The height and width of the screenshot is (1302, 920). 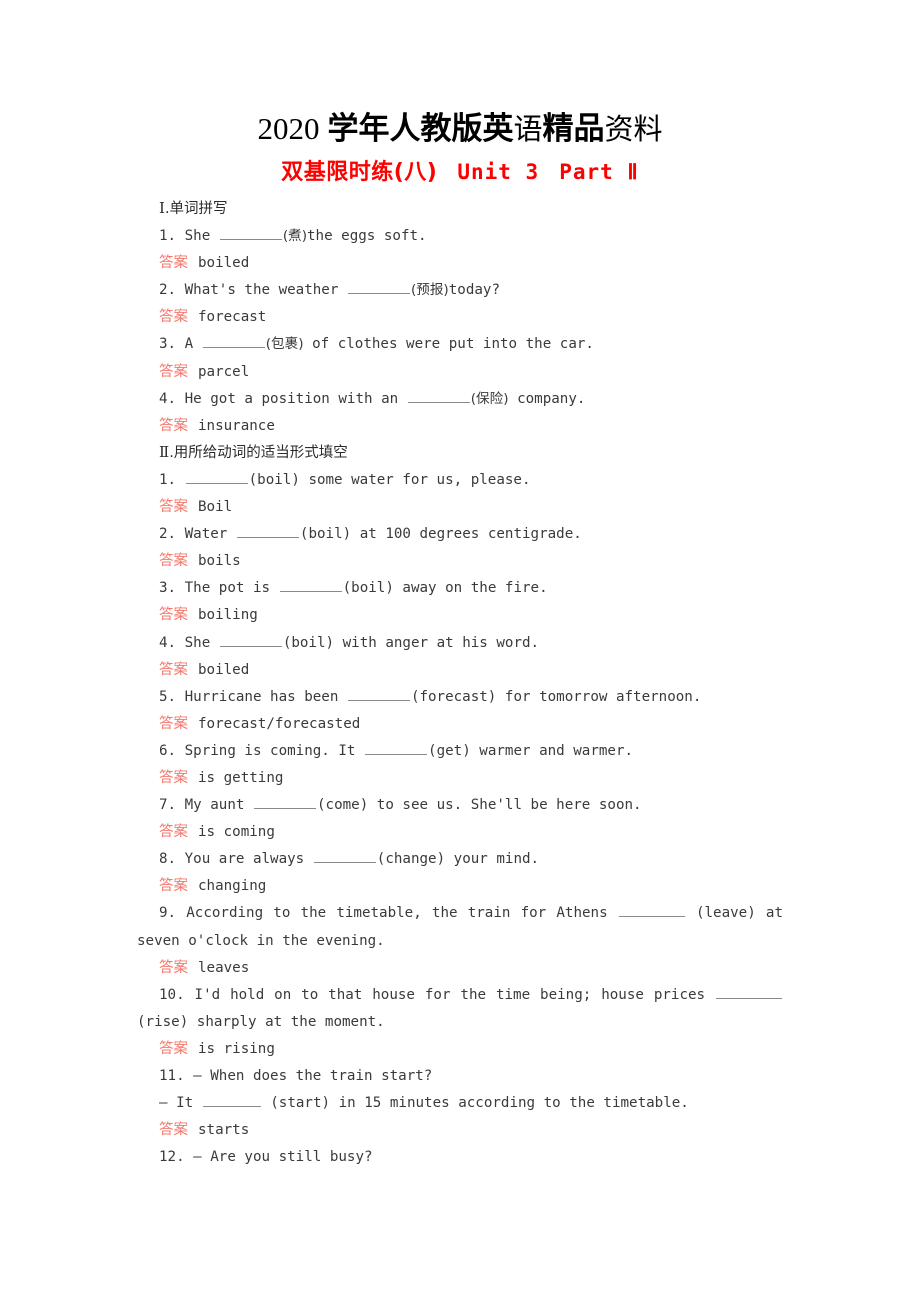 I want to click on question-item: 4. She (boil) with anger at his word., so click(x=460, y=643).